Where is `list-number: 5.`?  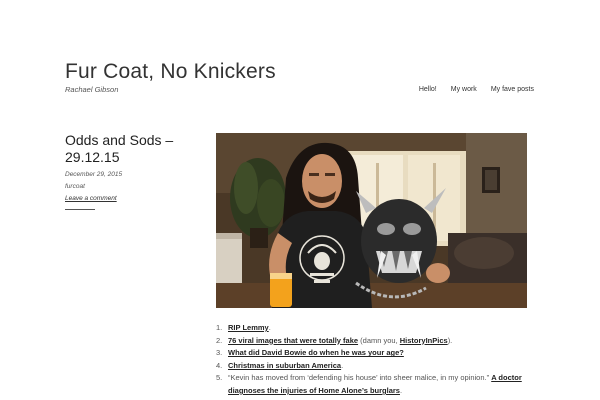 list-number: 5. is located at coordinates (219, 378).